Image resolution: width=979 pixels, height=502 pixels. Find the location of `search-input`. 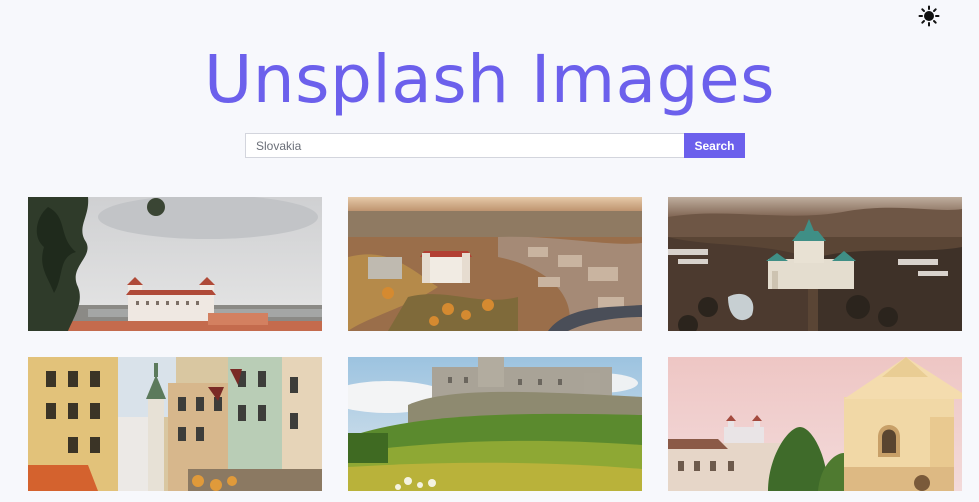

search-input is located at coordinates (464, 145).